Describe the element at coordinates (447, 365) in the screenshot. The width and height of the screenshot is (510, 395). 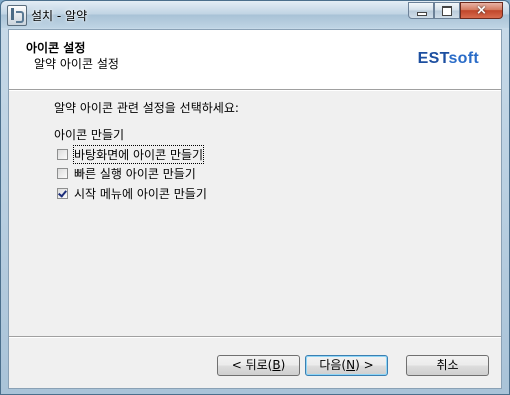
I see `cancel-button: 취소` at that location.